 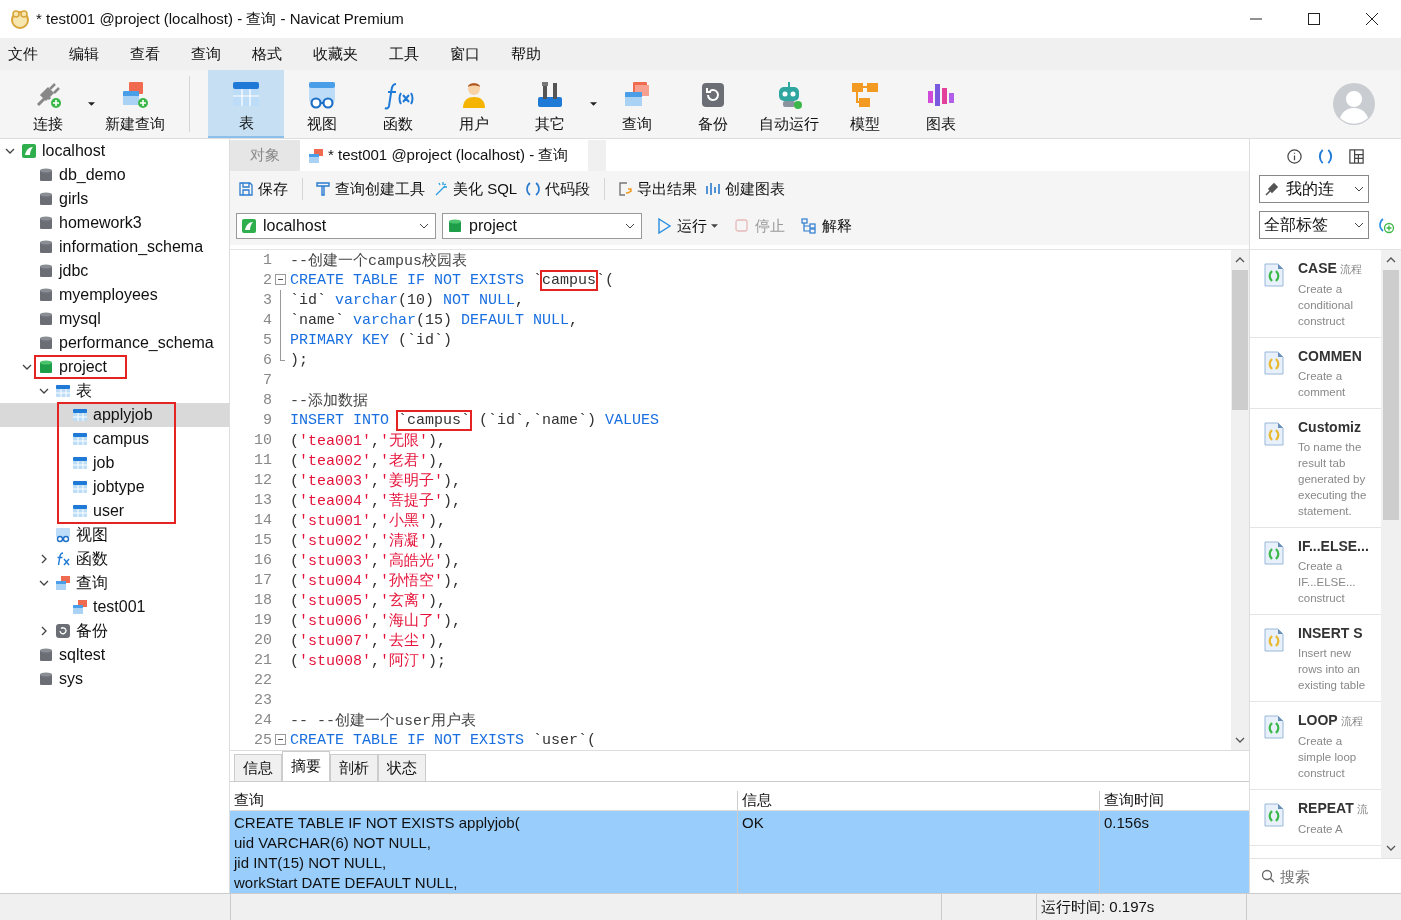 What do you see at coordinates (474, 104) in the screenshot?
I see `toolbar-button: 用户` at bounding box center [474, 104].